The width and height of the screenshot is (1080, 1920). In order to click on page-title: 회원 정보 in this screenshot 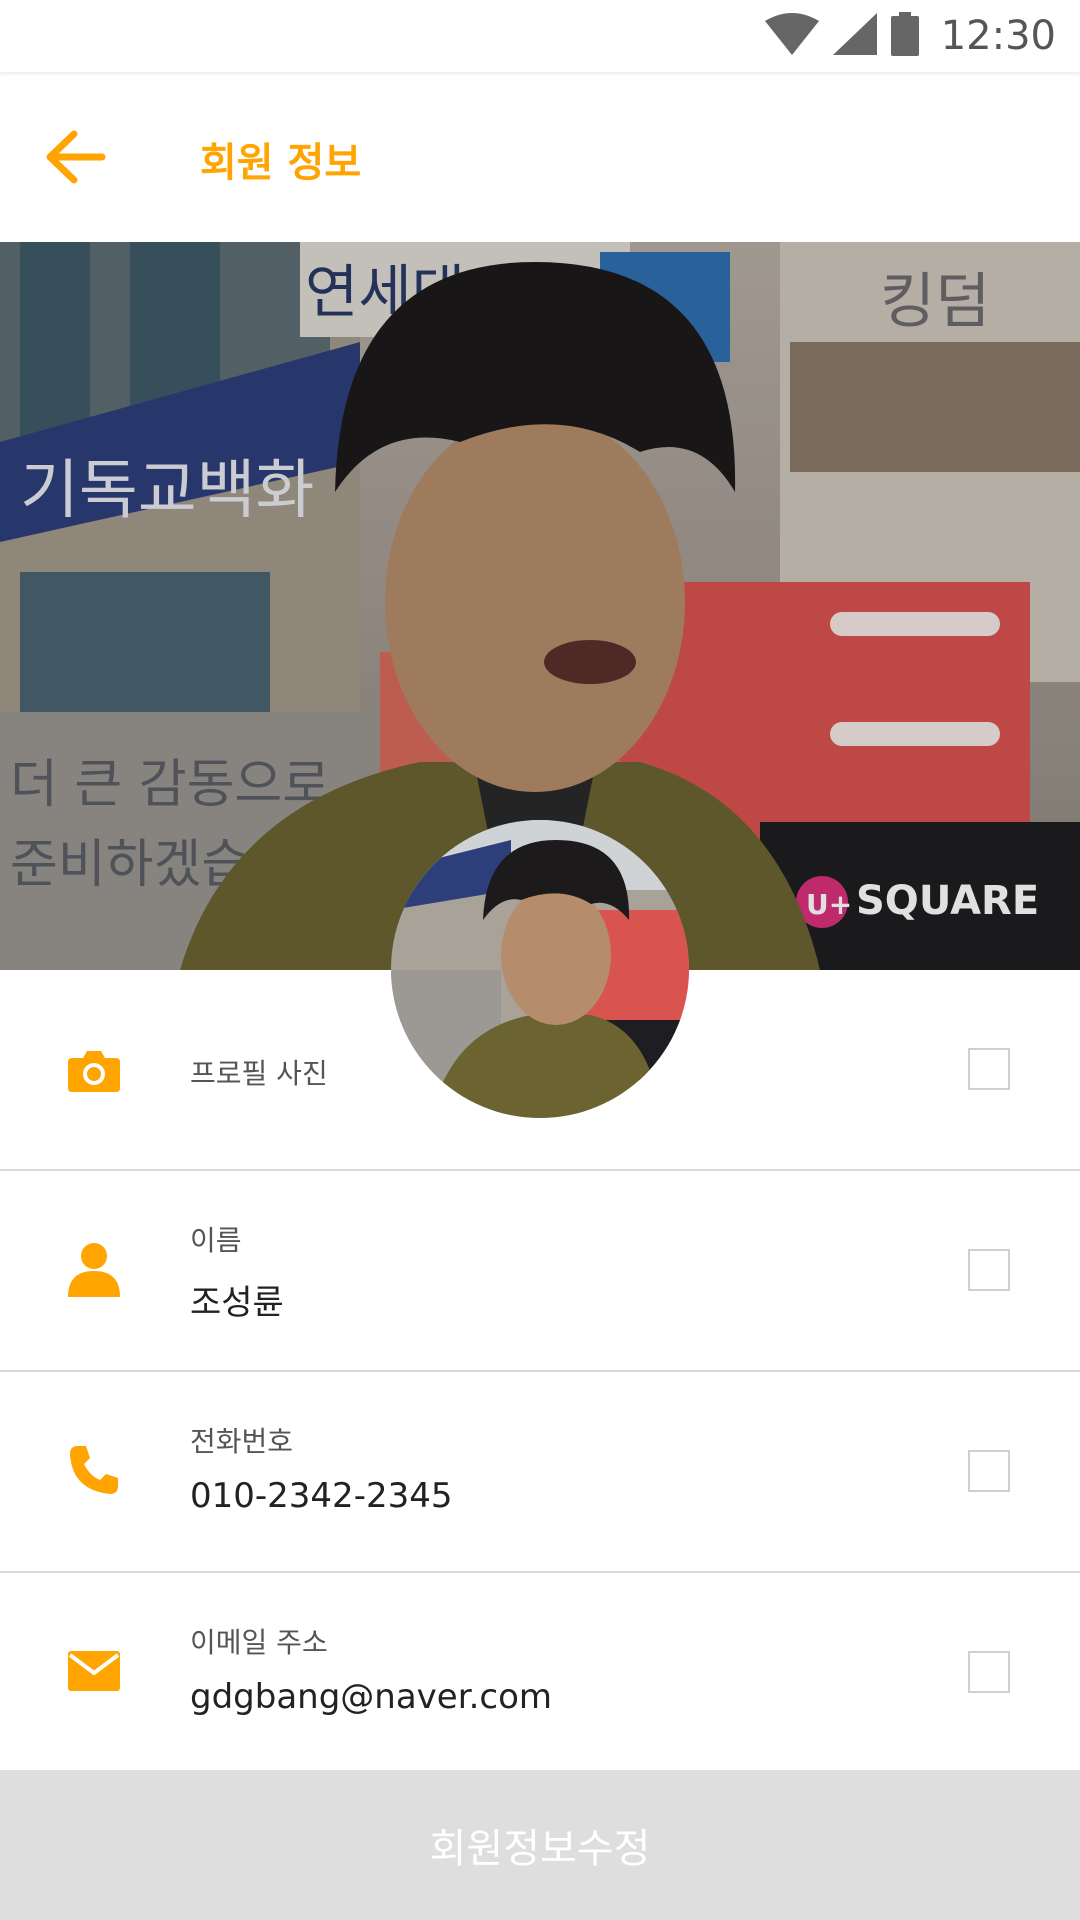, I will do `click(281, 163)`.